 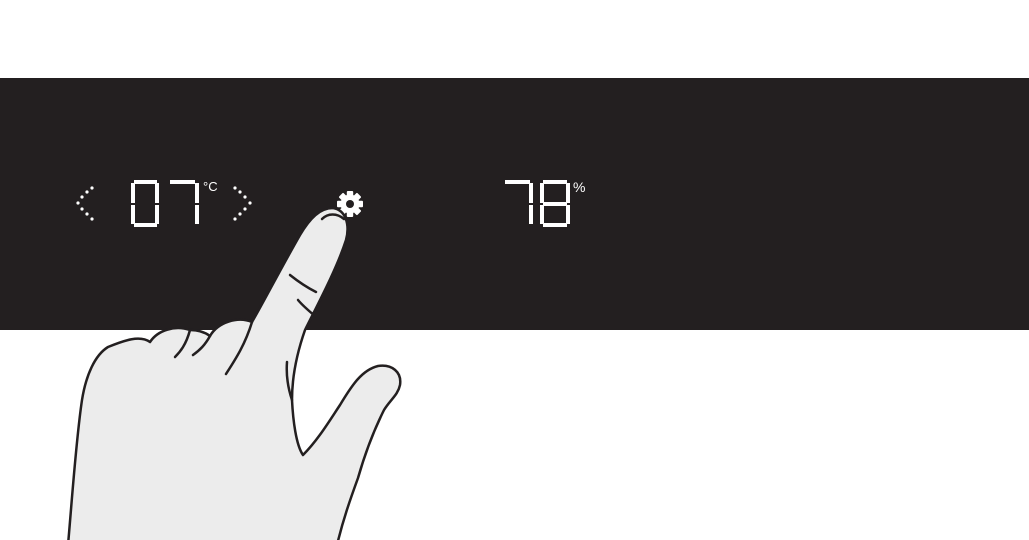 What do you see at coordinates (537, 203) in the screenshot?
I see `humidity-value` at bounding box center [537, 203].